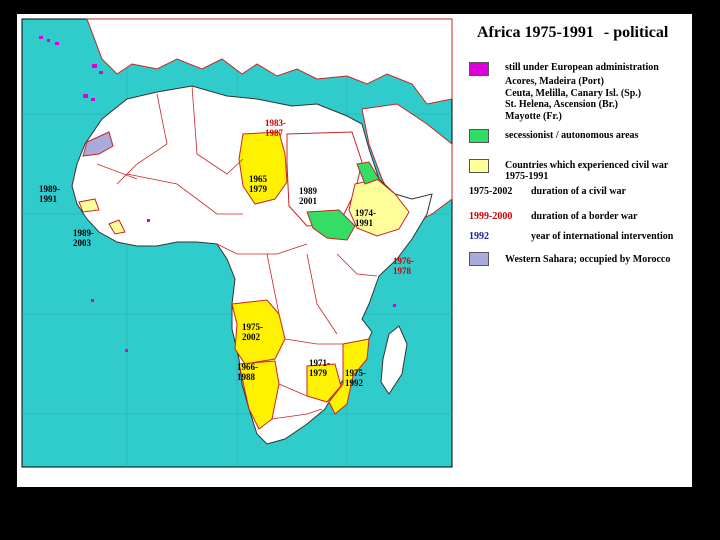 Image resolution: width=720 pixels, height=540 pixels. What do you see at coordinates (89, 205) in the screenshot?
I see `senegal-region` at bounding box center [89, 205].